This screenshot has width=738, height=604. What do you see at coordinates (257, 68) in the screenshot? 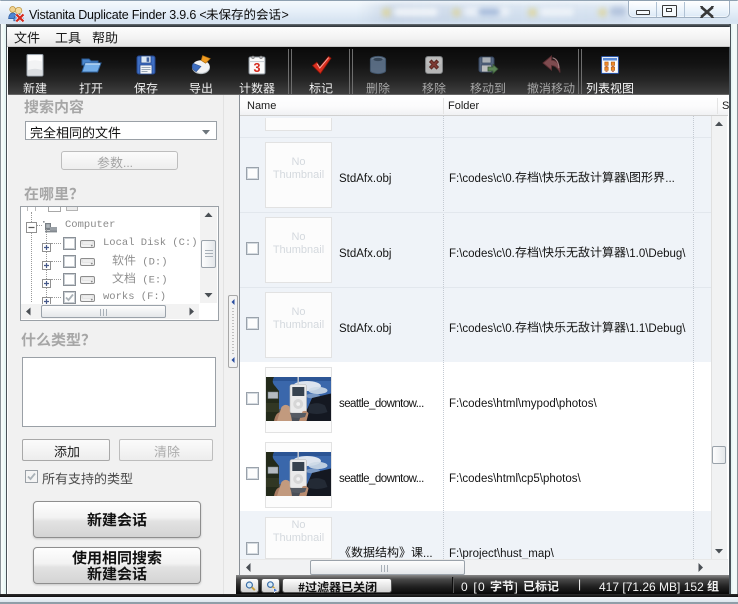
I see `svg-text: 3` at bounding box center [257, 68].